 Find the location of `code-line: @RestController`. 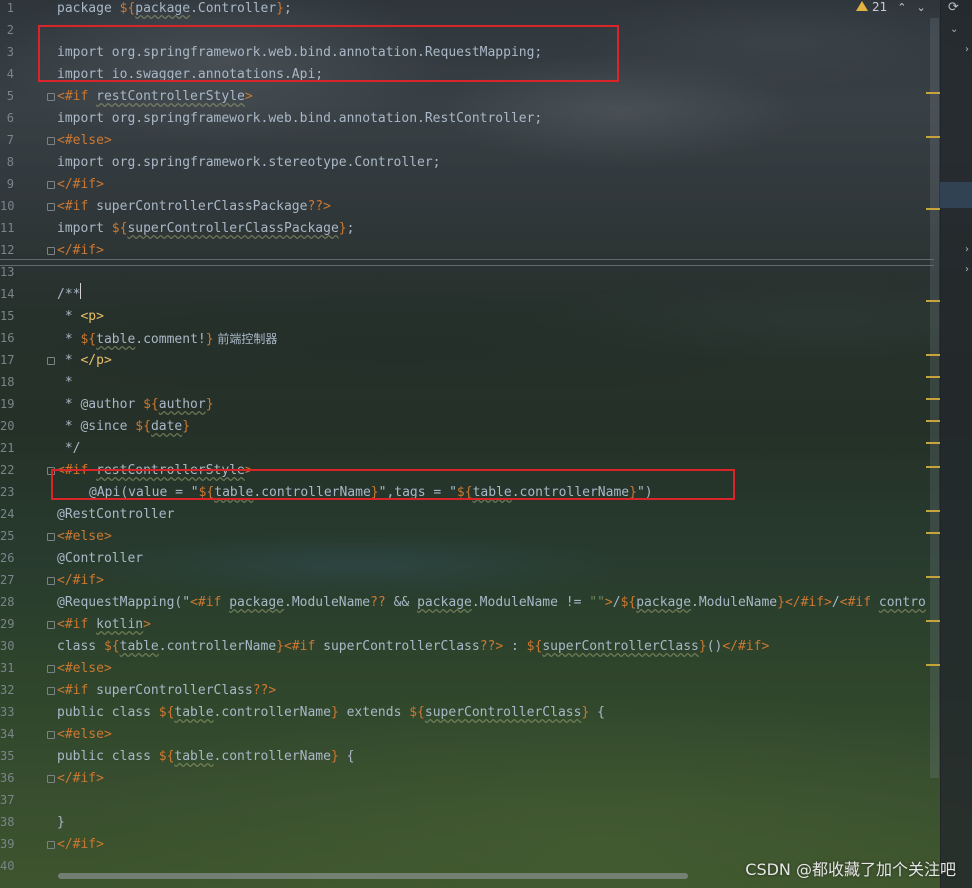

code-line: @RestController is located at coordinates (115, 515).